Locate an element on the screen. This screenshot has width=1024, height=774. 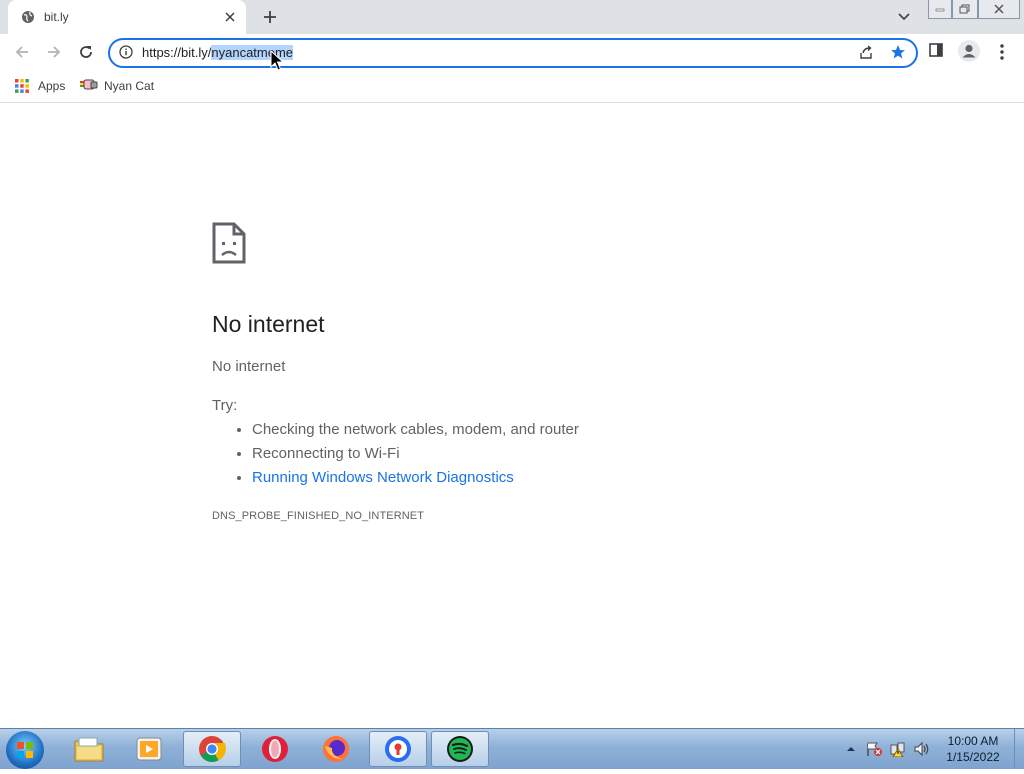
error-code: DNS_PROBE_FINISHED_NO_INTERNET is located at coordinates (318, 516).